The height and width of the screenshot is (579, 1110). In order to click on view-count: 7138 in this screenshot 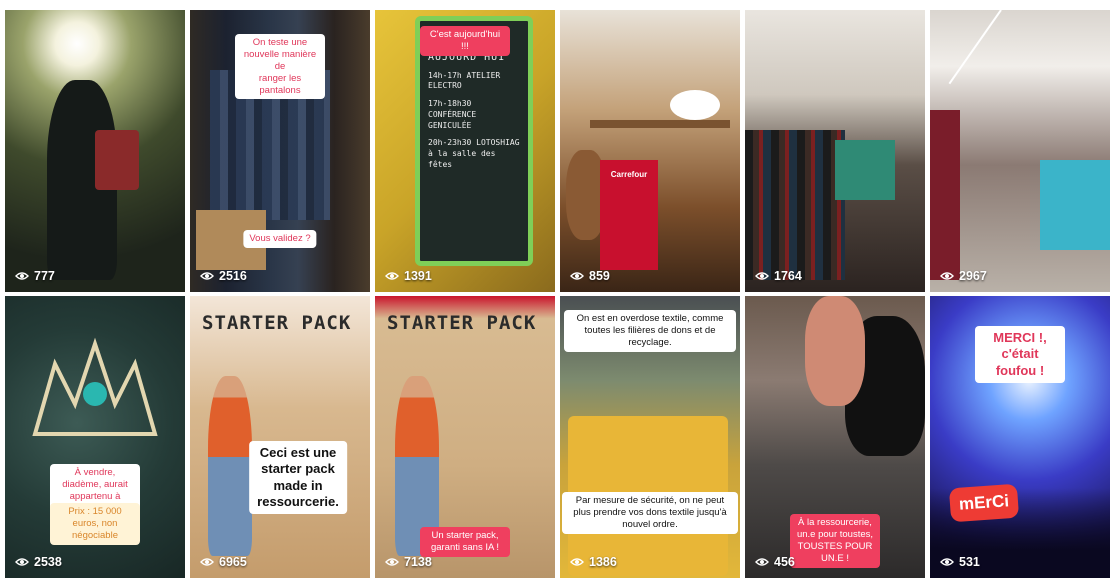, I will do `click(408, 562)`.